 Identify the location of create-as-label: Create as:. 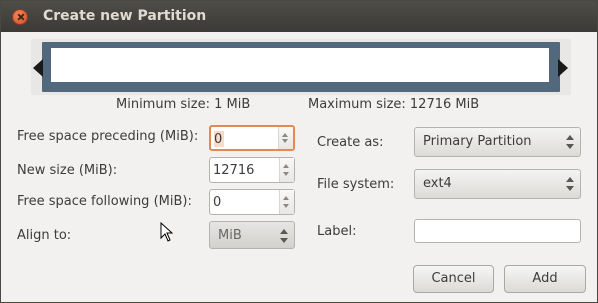
(350, 142).